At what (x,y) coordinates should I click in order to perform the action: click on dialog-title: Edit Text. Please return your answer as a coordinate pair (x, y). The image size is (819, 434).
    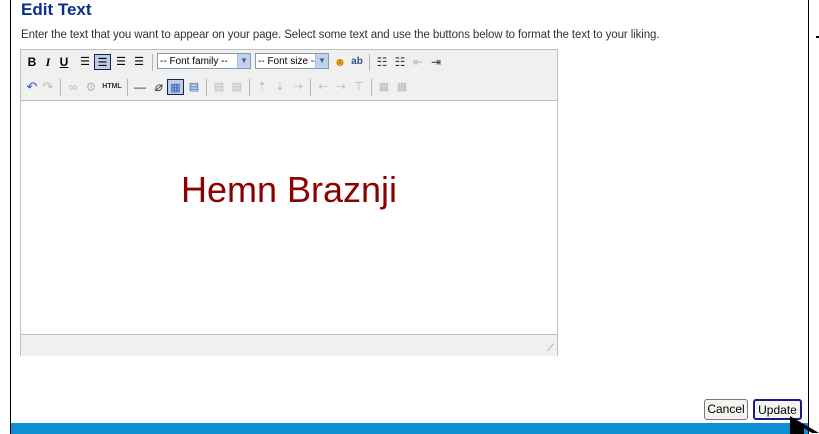
    Looking at the image, I should click on (56, 9).